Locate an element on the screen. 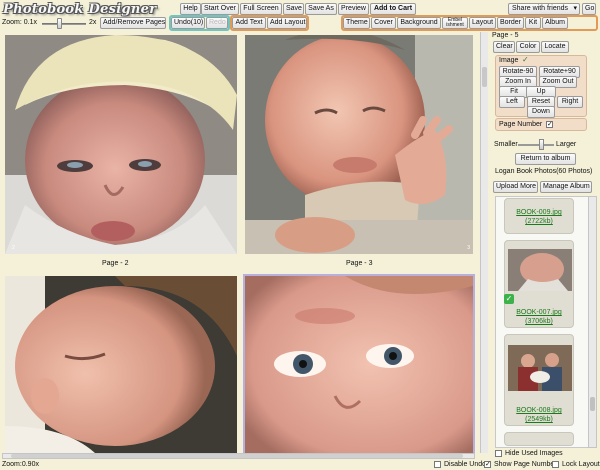  thumb-name-3: BOOK-008.jpg is located at coordinates (539, 410).